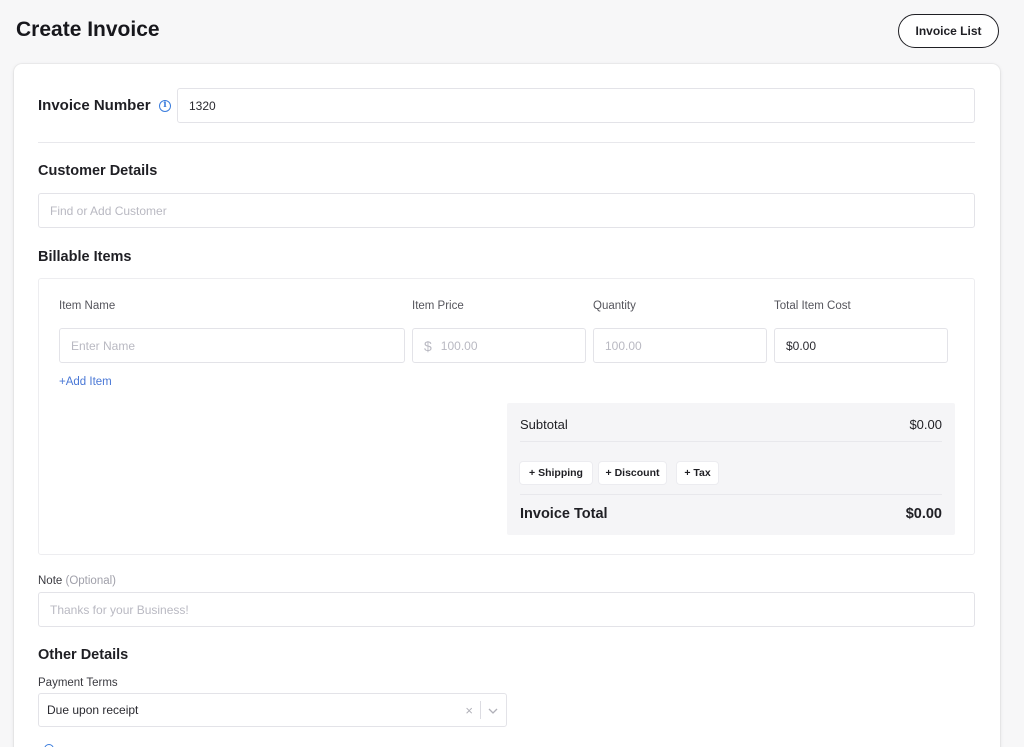 The height and width of the screenshot is (747, 1024). Describe the element at coordinates (506, 210) in the screenshot. I see `customer-search-input: Find or Add Customer` at that location.